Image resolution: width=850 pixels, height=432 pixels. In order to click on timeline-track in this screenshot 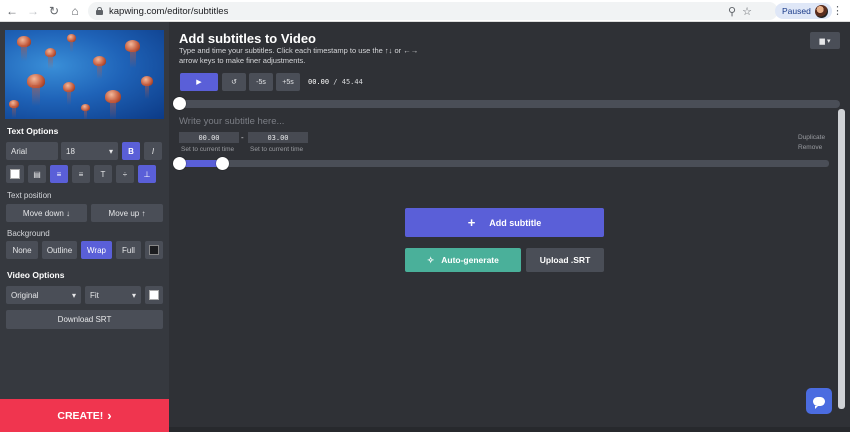, I will do `click(509, 104)`.